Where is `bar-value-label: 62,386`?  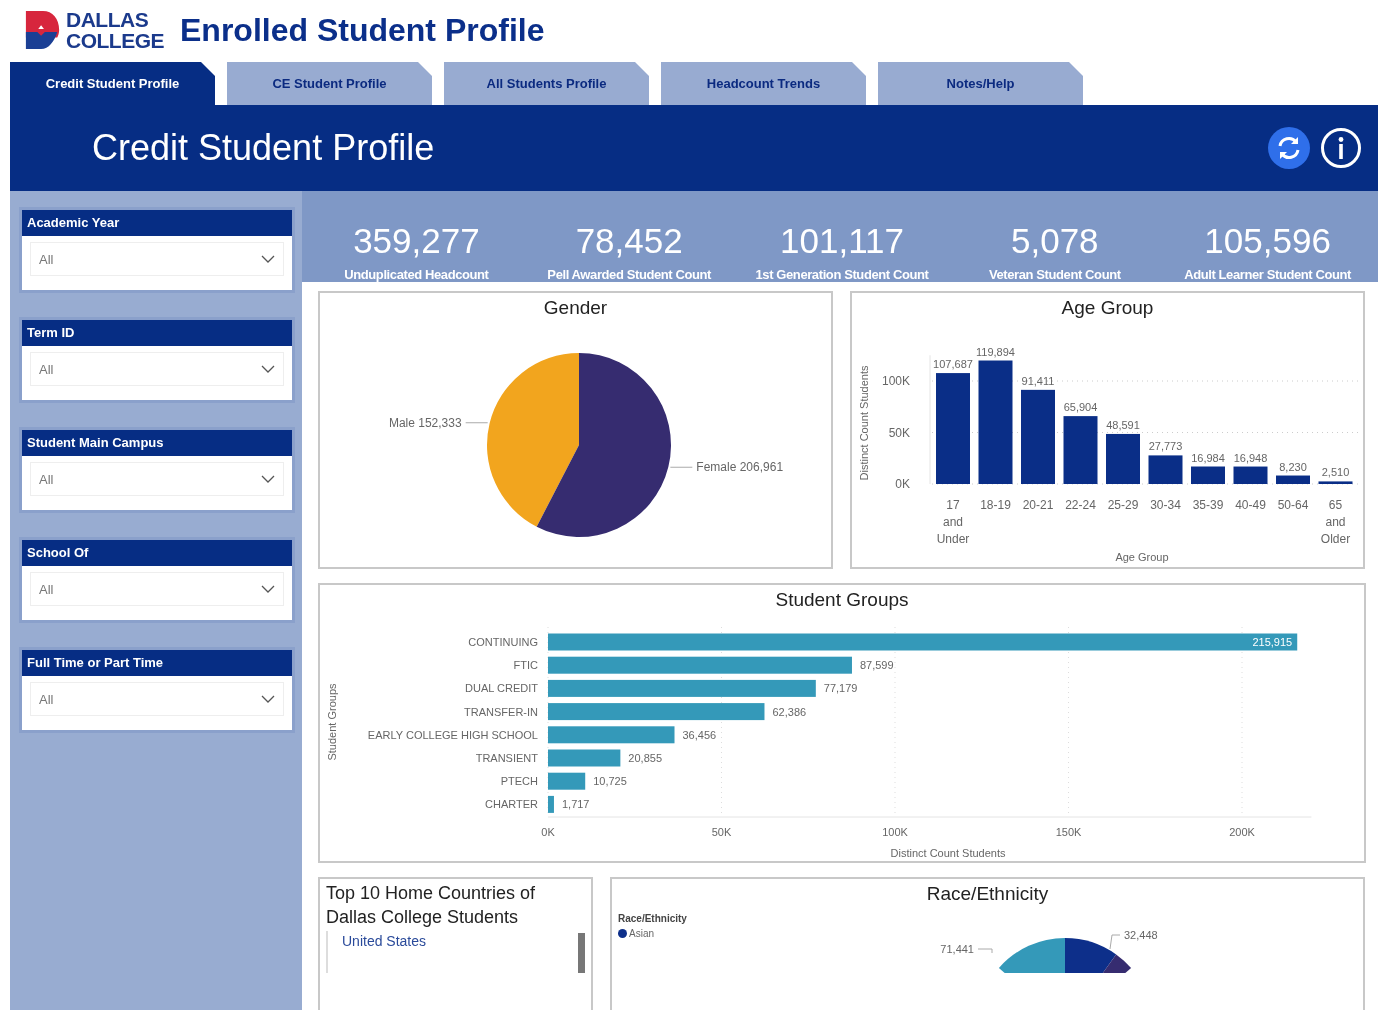 bar-value-label: 62,386 is located at coordinates (789, 711).